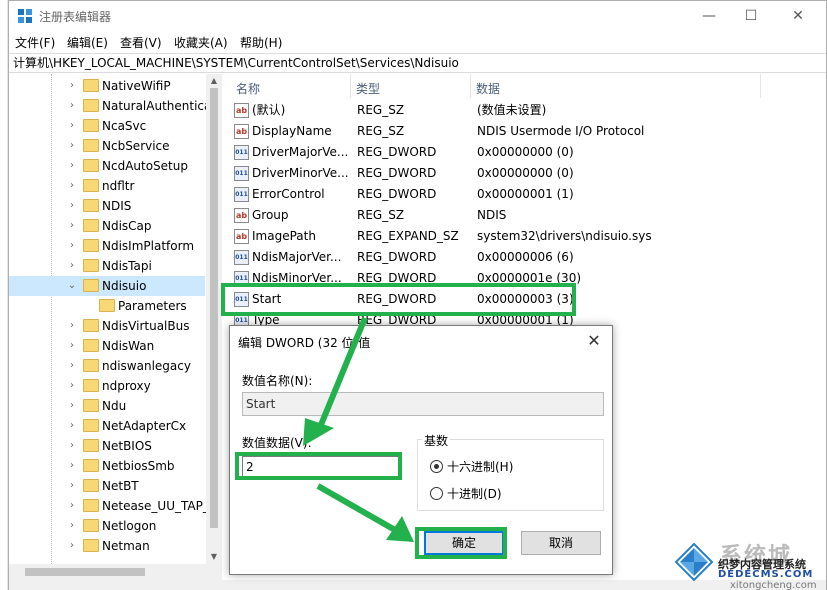  I want to click on tree-item-label: NetBT, so click(120, 486).